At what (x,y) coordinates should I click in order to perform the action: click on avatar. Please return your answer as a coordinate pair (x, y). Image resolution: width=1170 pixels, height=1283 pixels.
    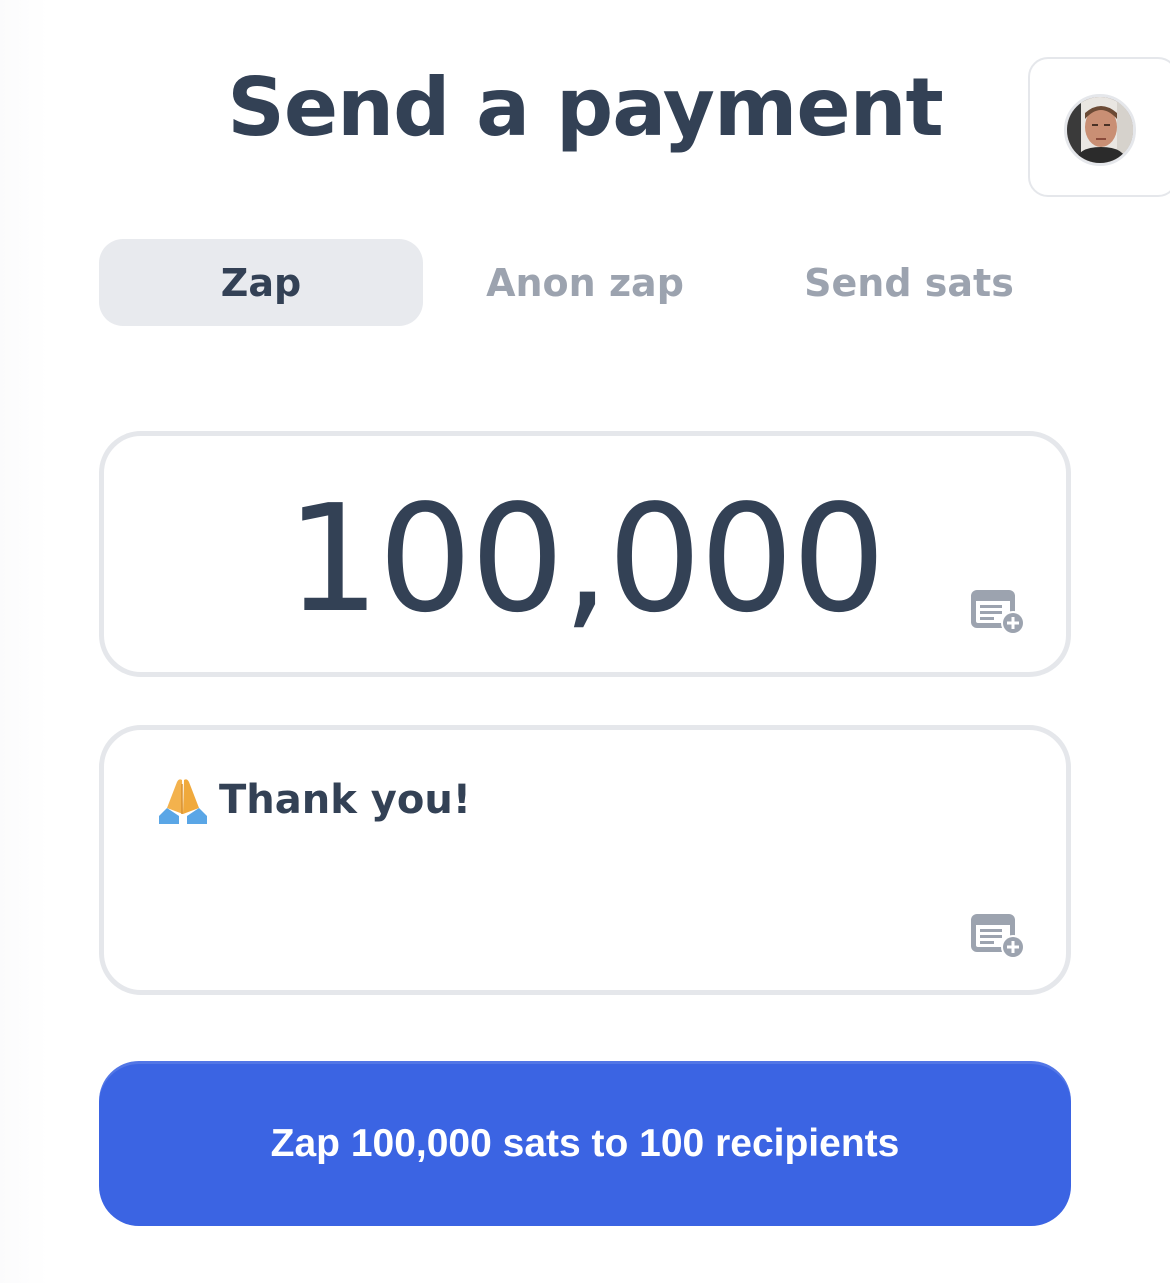
    Looking at the image, I should click on (1100, 130).